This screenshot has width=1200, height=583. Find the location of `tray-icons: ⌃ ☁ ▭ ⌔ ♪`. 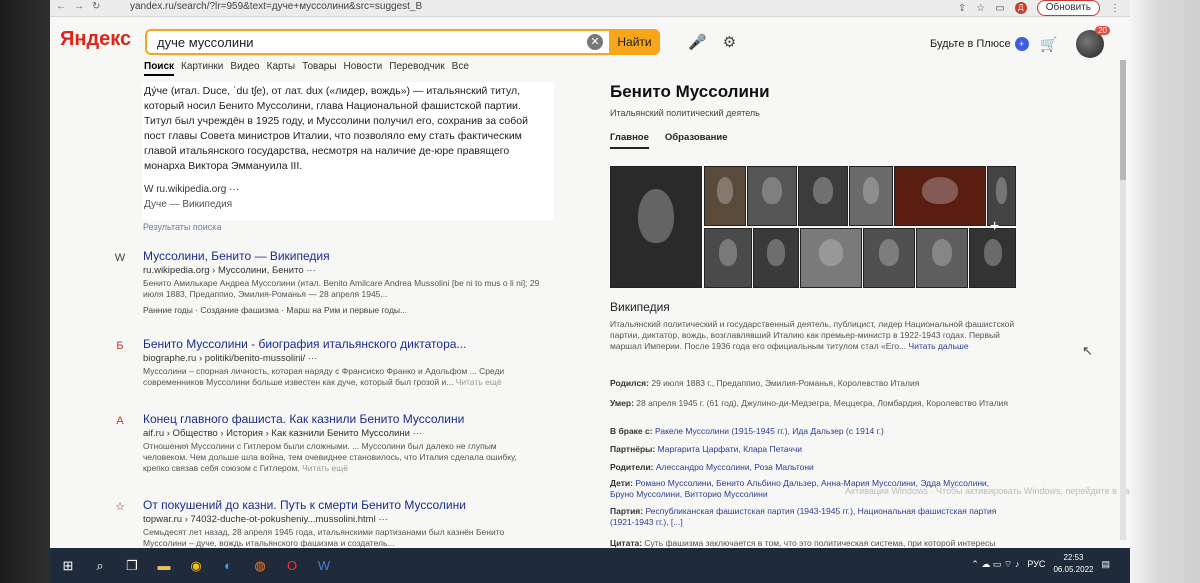

tray-icons: ⌃ ☁ ▭ ⌔ ♪ is located at coordinates (995, 564).